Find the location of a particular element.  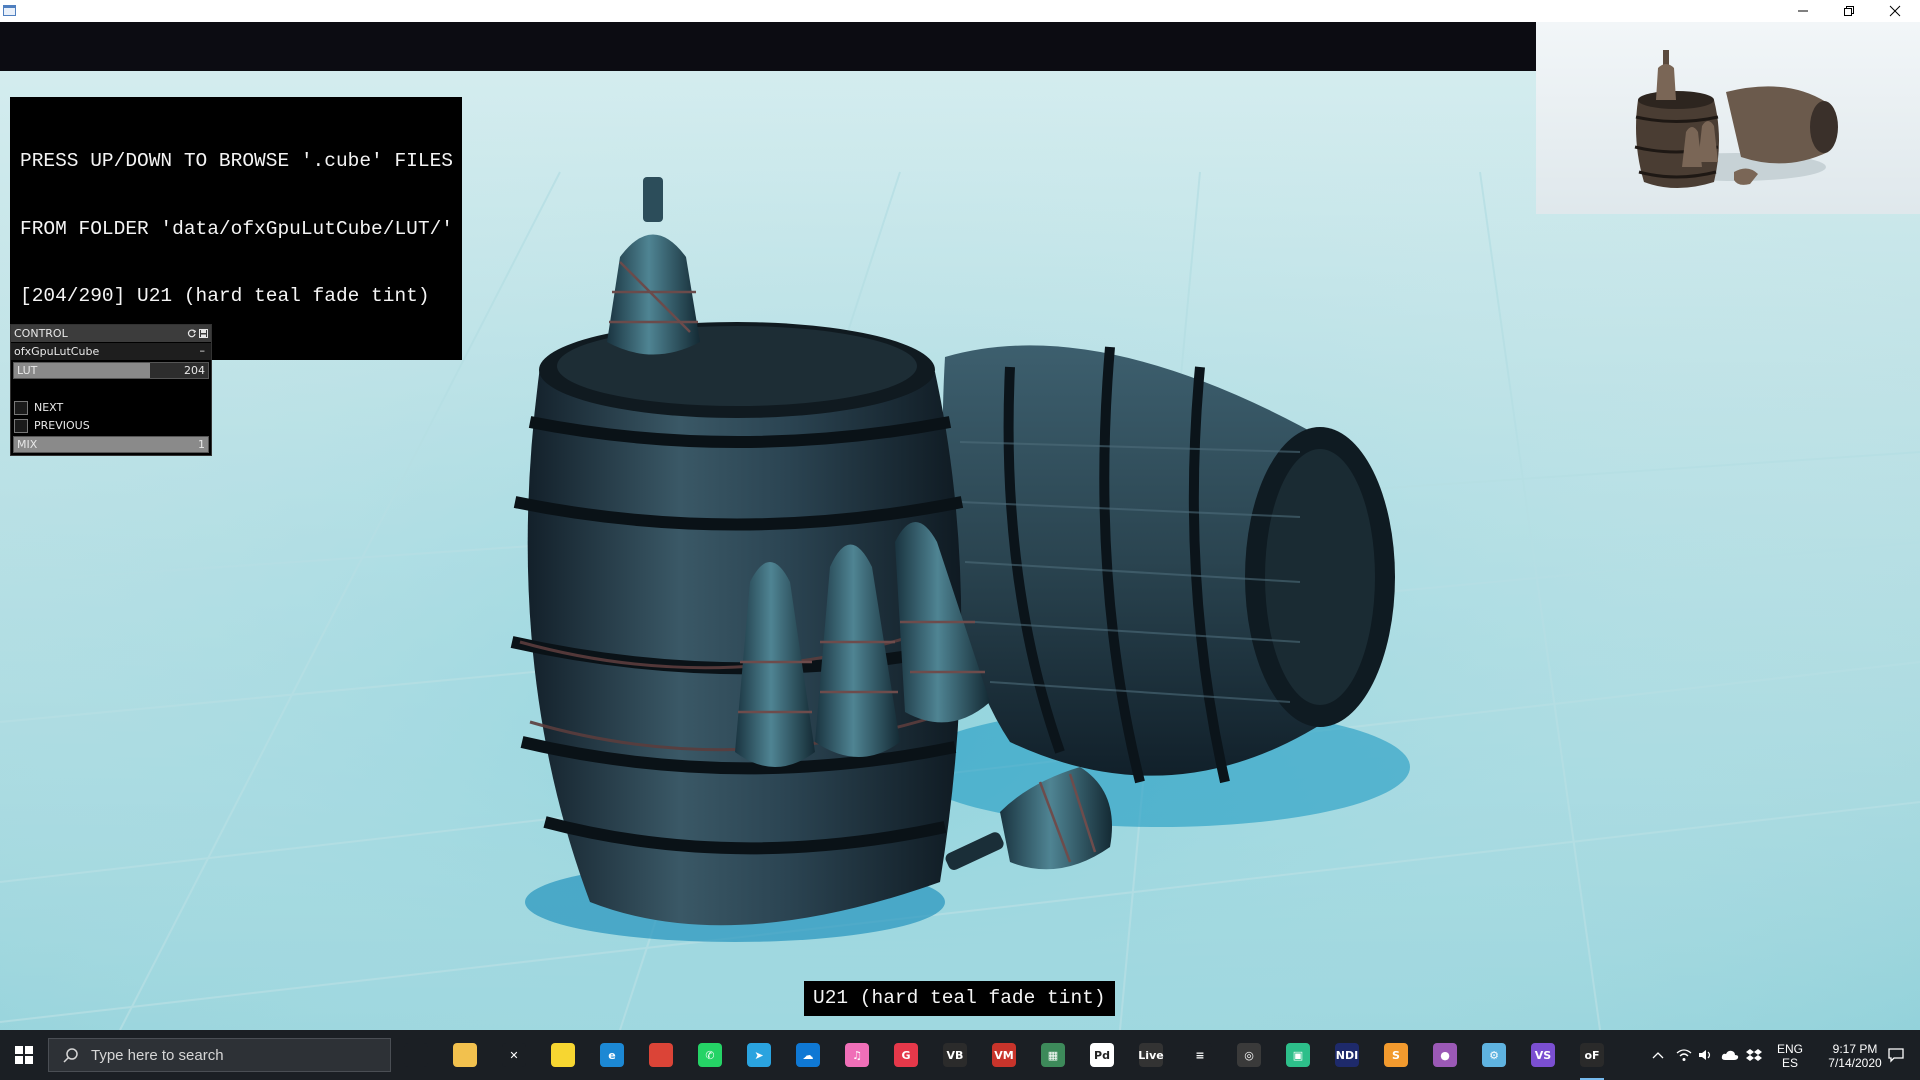

cloud-icon is located at coordinates (1730, 1055).